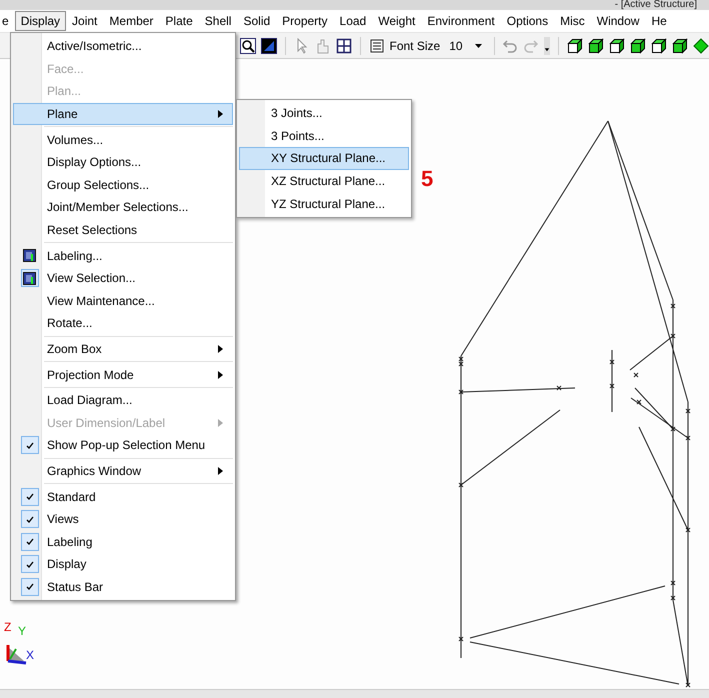 The width and height of the screenshot is (709, 698). What do you see at coordinates (123, 349) in the screenshot?
I see `menu-item: Zoom Box` at bounding box center [123, 349].